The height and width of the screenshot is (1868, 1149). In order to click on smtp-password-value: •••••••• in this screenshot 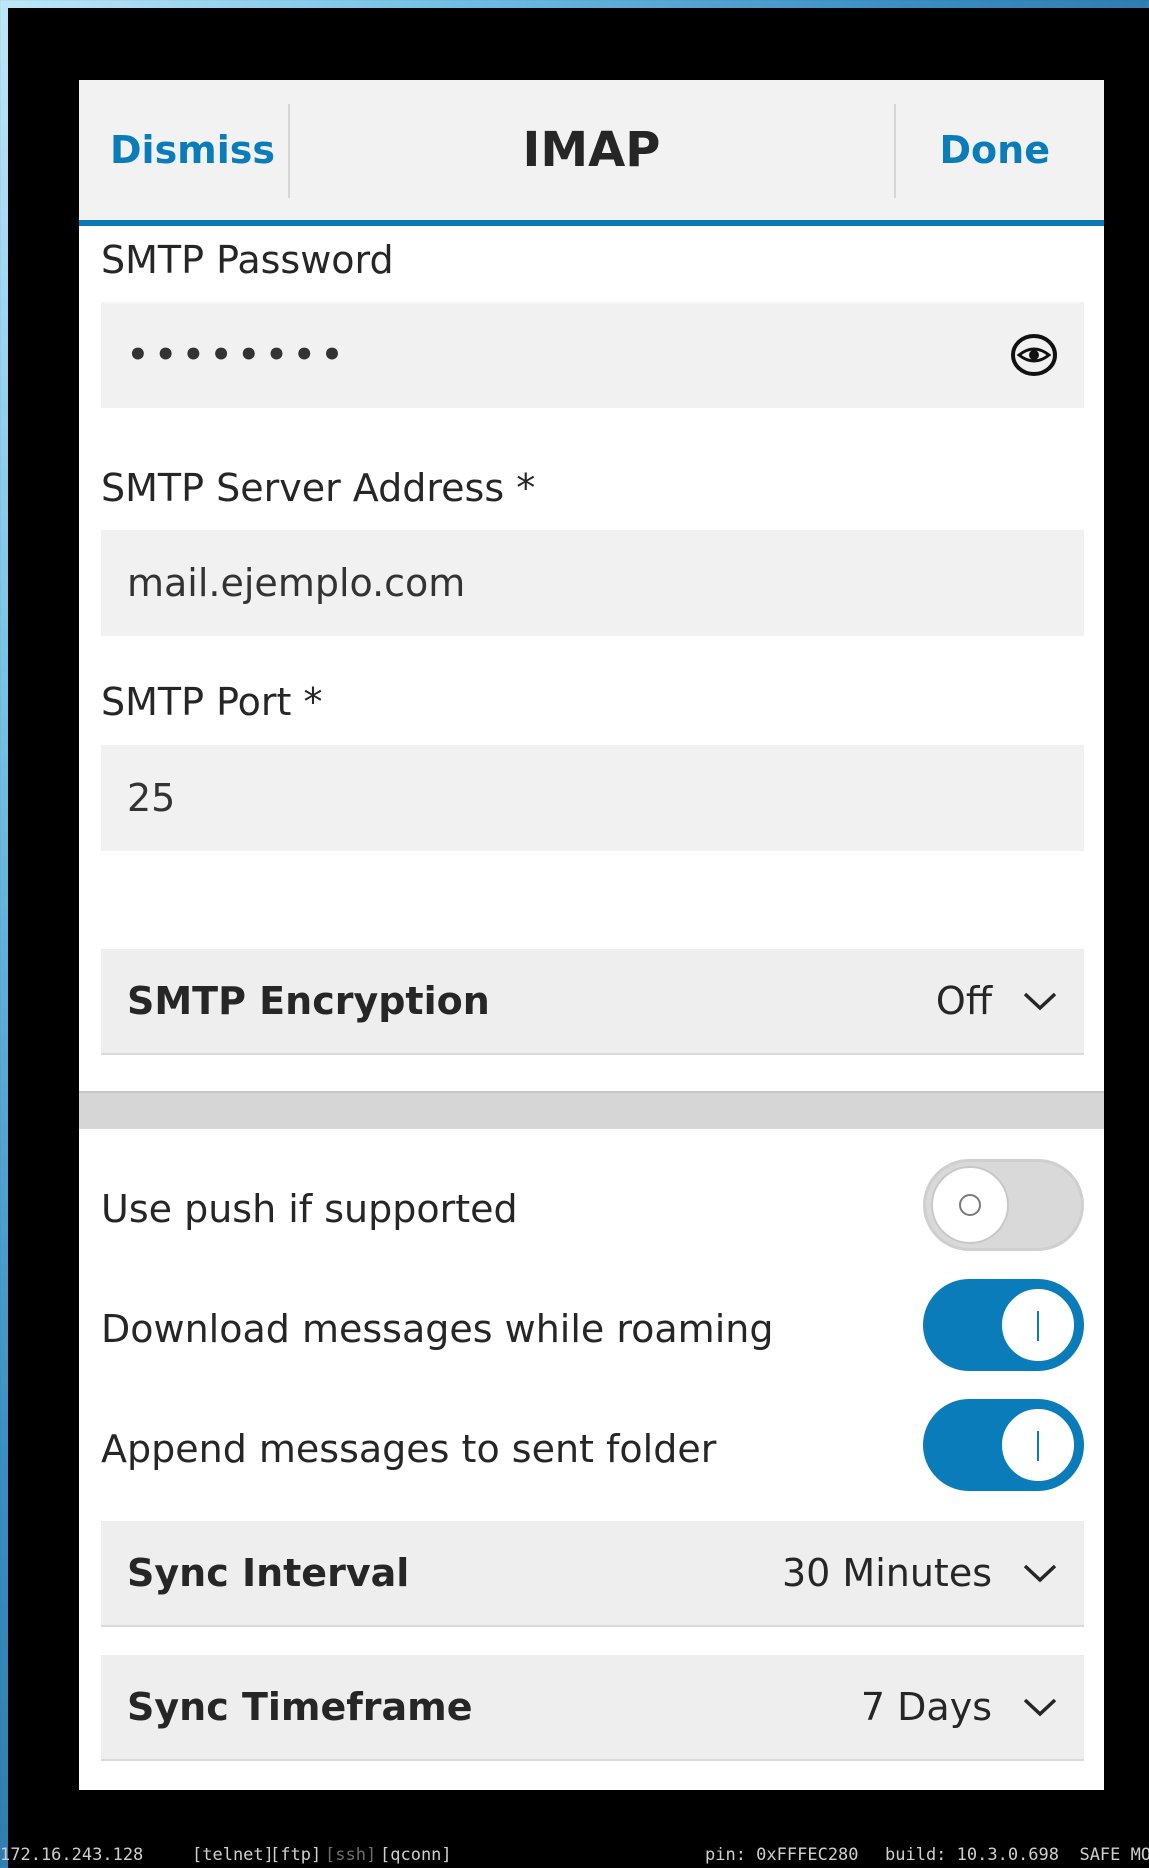, I will do `click(238, 355)`.